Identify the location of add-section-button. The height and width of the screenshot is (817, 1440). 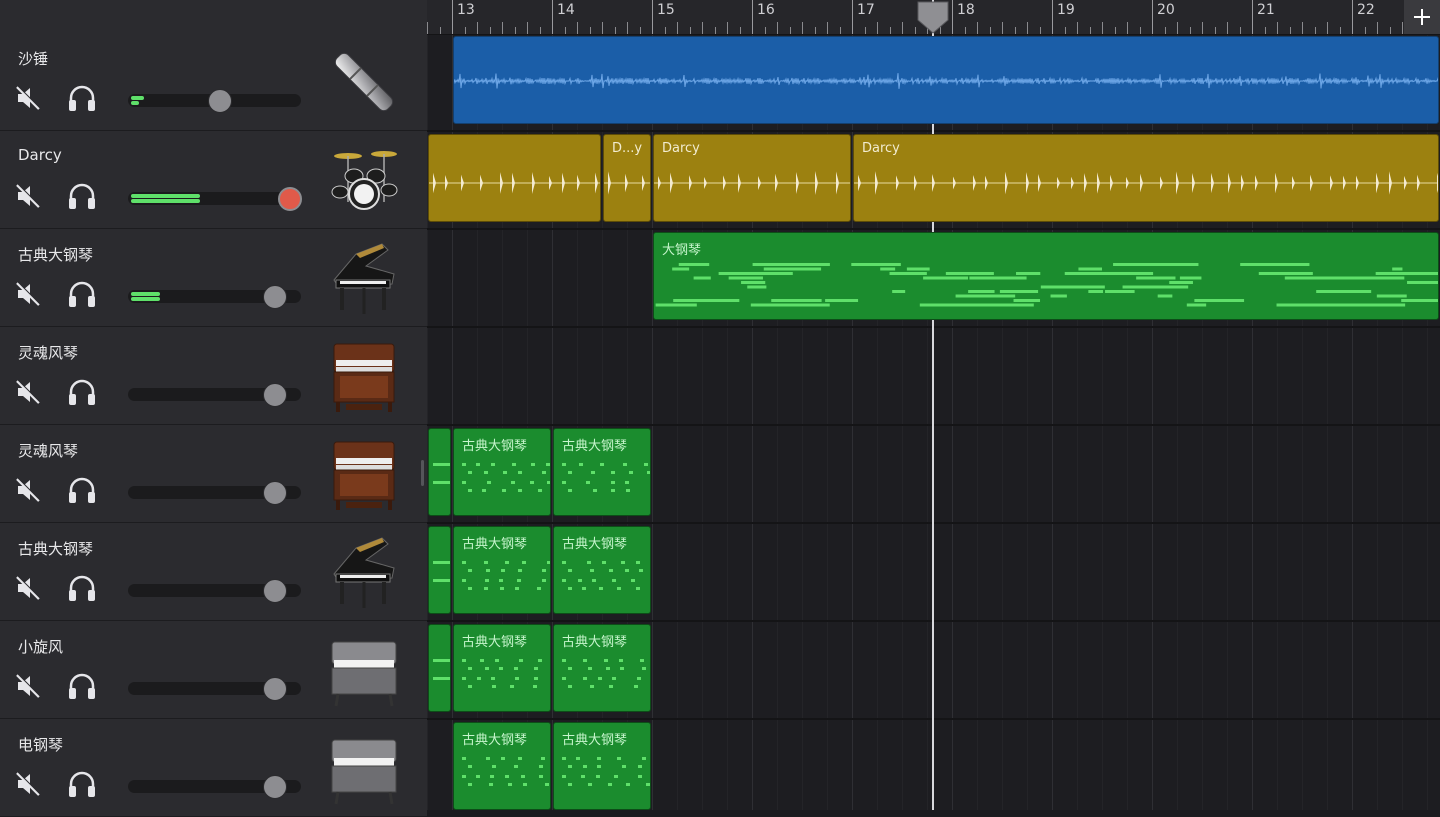
(1422, 17).